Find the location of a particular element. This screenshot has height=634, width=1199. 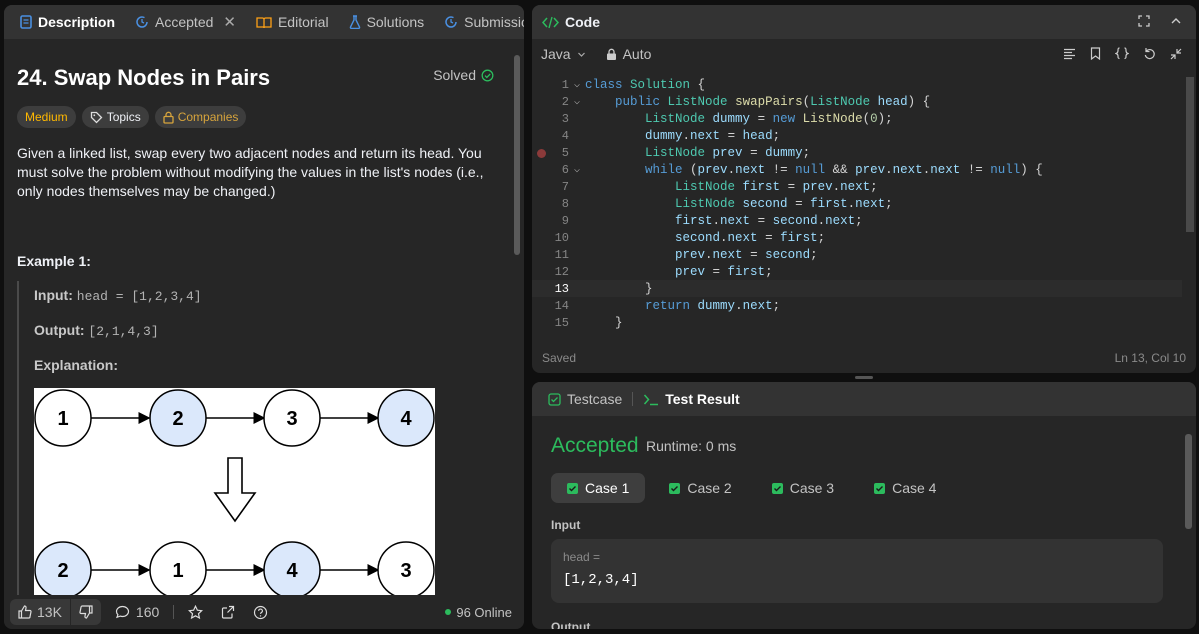

result-tabbar: Testcase Test Result is located at coordinates (864, 399).